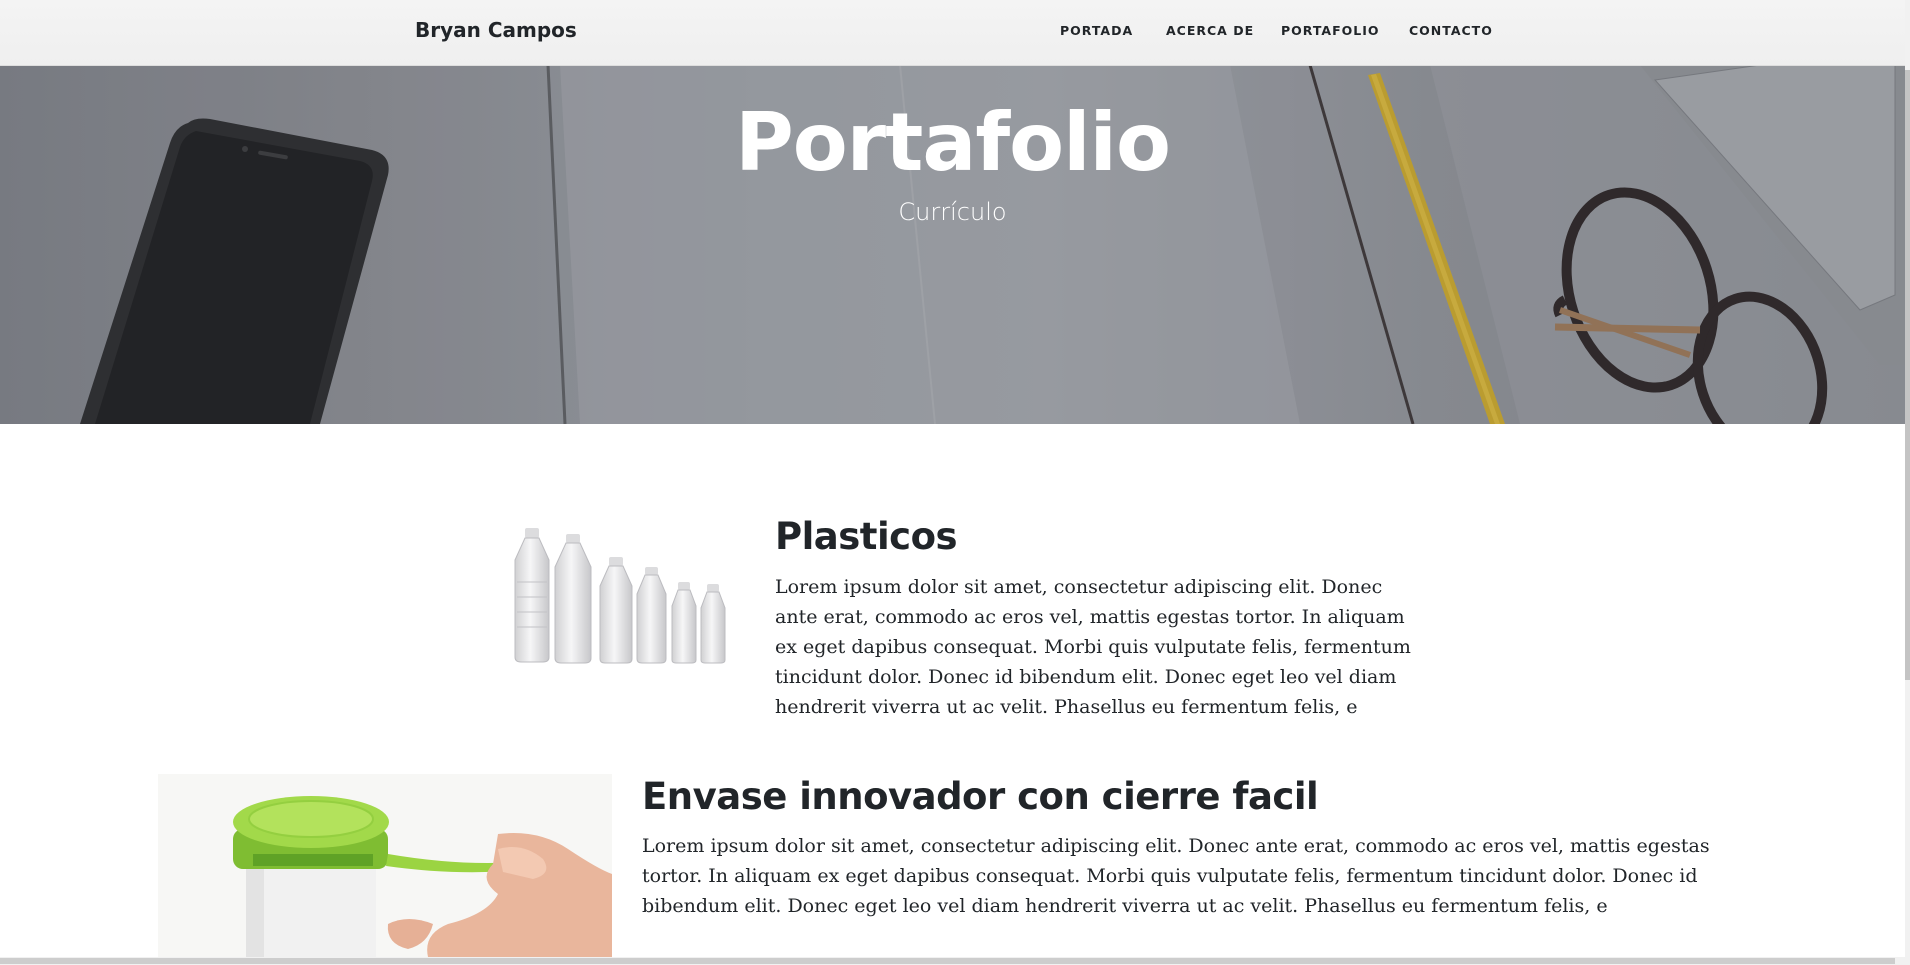 Image resolution: width=1910 pixels, height=965 pixels. What do you see at coordinates (947, 961) in the screenshot?
I see `horizontal-scrollbar-thumb` at bounding box center [947, 961].